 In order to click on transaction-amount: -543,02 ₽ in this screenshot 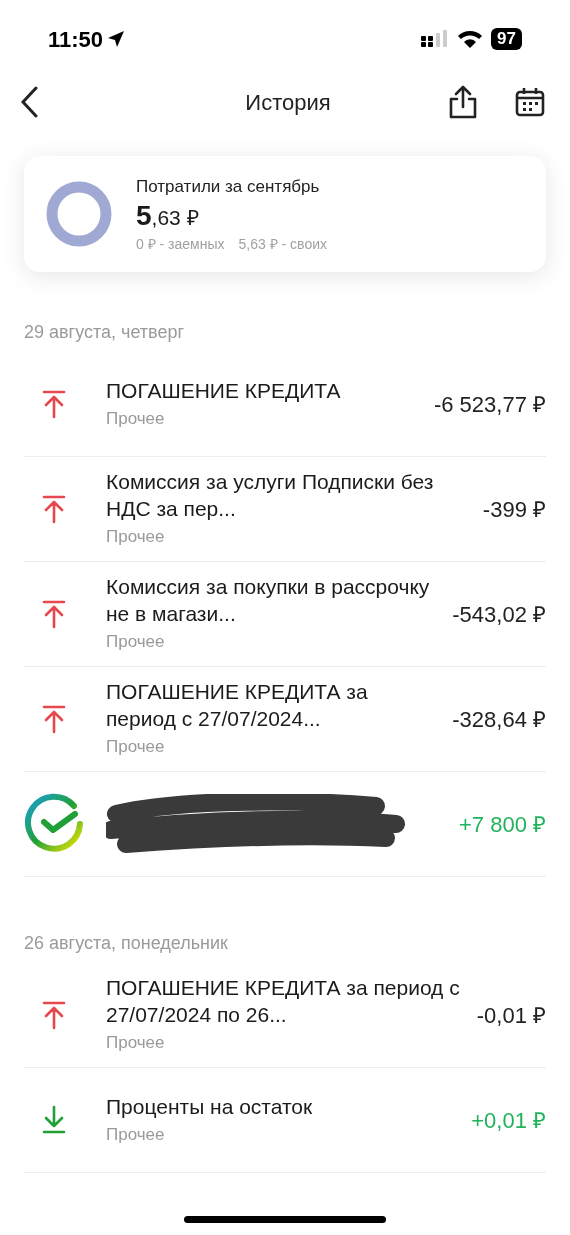, I will do `click(499, 614)`.